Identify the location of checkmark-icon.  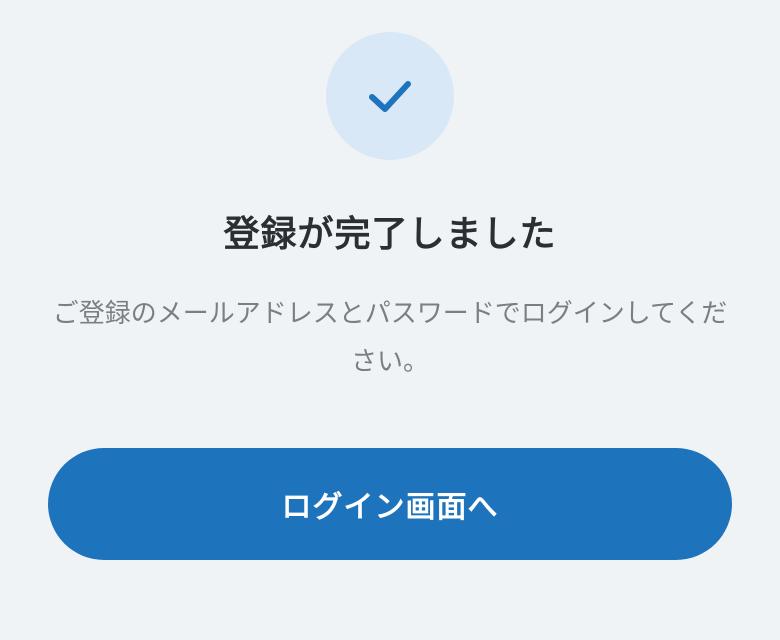
(390, 96).